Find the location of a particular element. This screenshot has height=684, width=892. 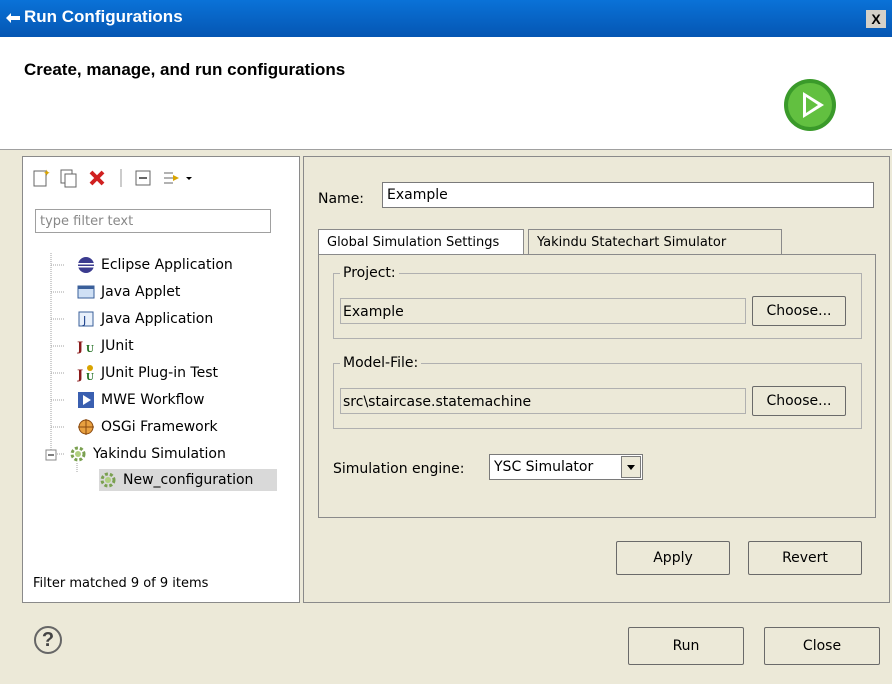

tree-item-label: Java Application is located at coordinates (157, 319).